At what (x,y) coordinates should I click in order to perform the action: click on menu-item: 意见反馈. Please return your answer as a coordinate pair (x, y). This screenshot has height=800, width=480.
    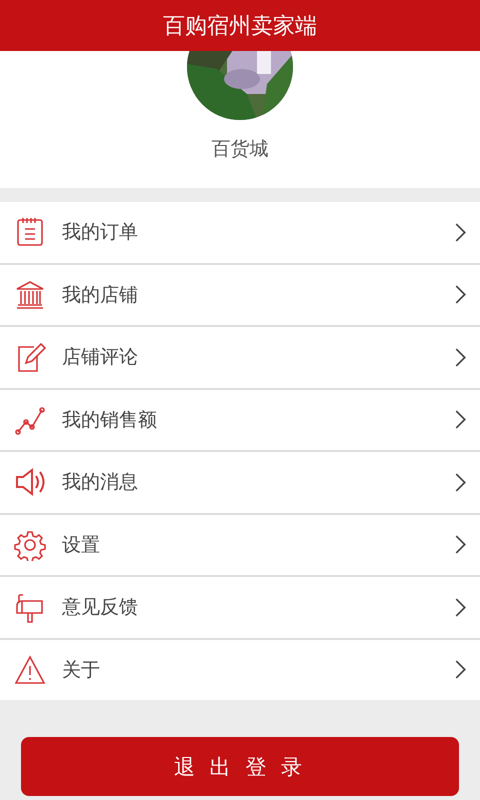
    Looking at the image, I should click on (240, 607).